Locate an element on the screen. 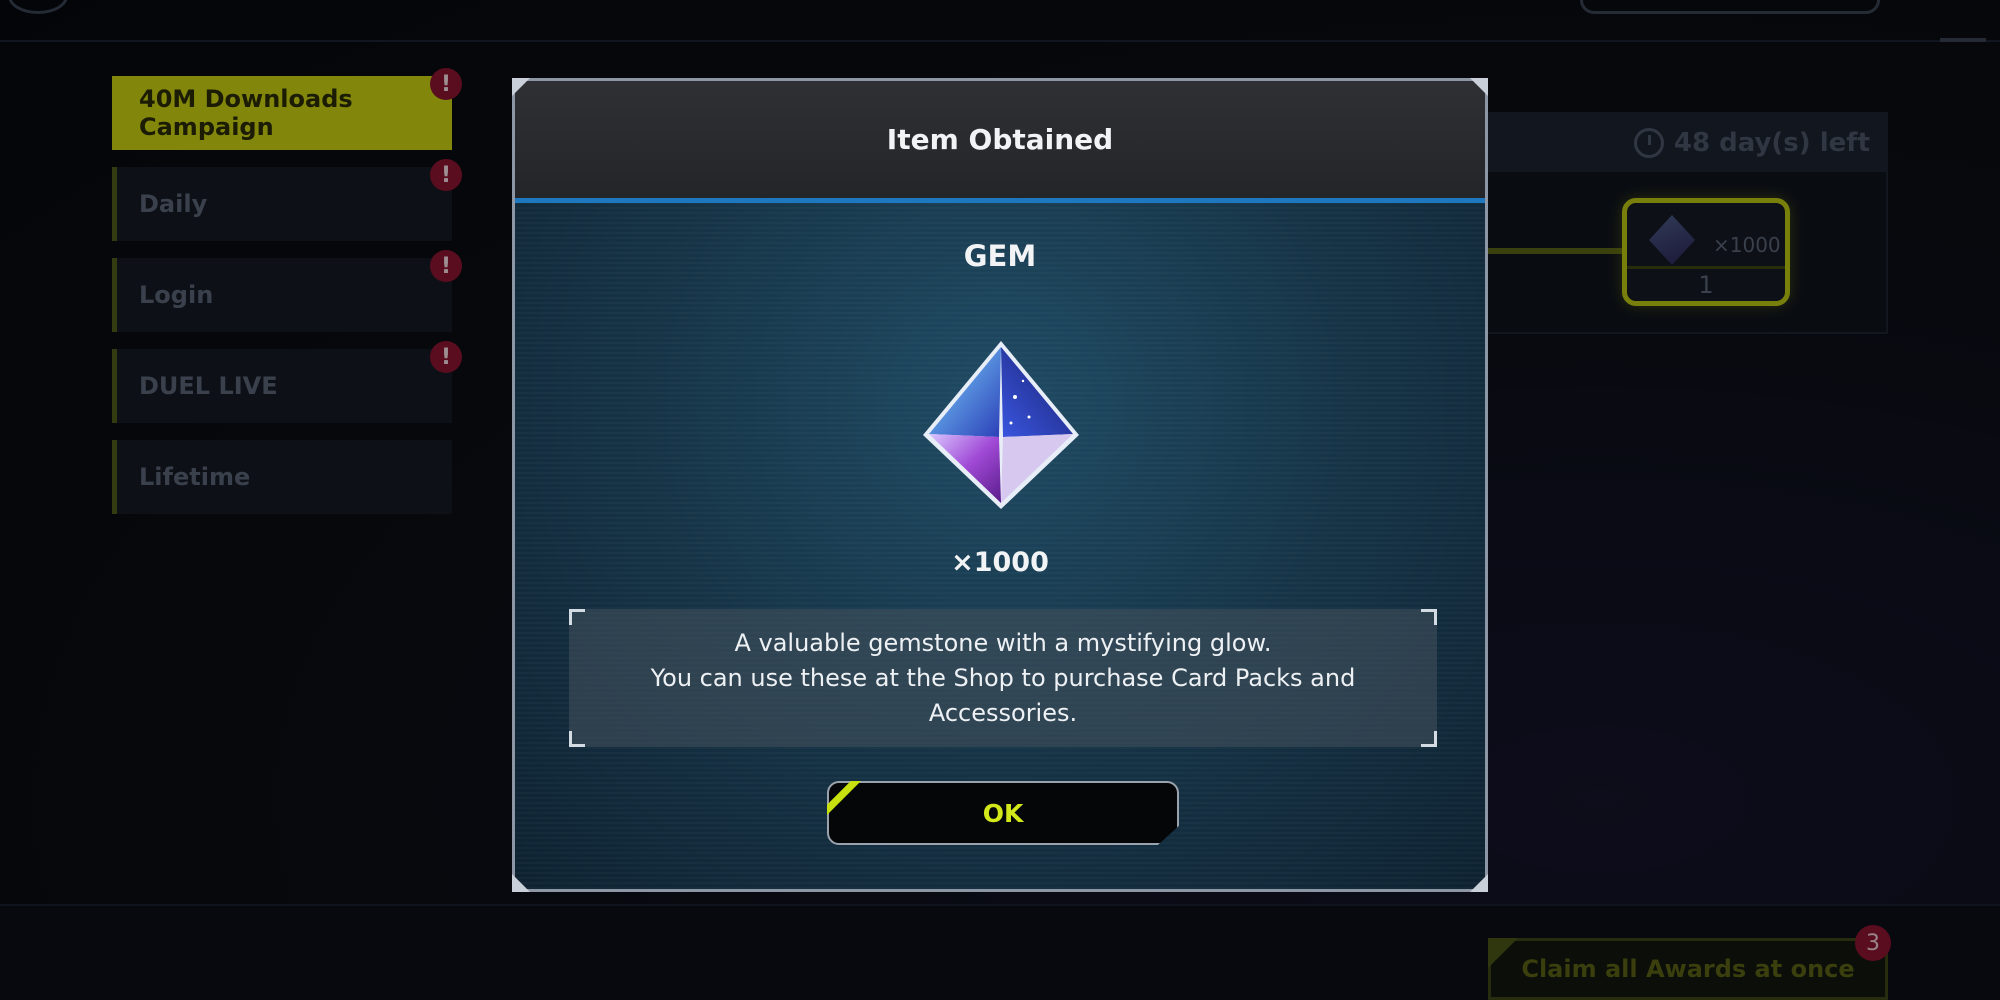  gem-icon is located at coordinates (1001, 425).